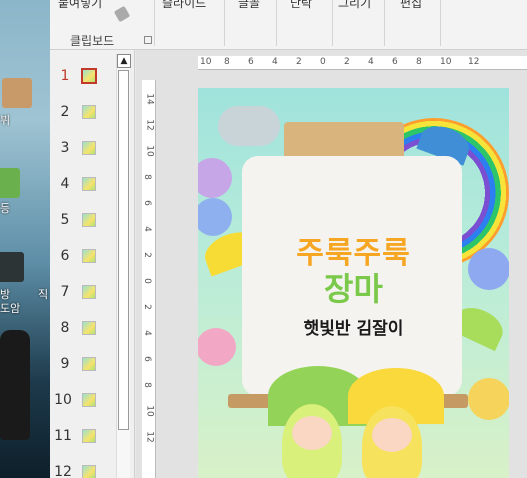 Image resolution: width=527 pixels, height=478 pixels. Describe the element at coordinates (15, 385) in the screenshot. I see `wallpaper-person` at that location.